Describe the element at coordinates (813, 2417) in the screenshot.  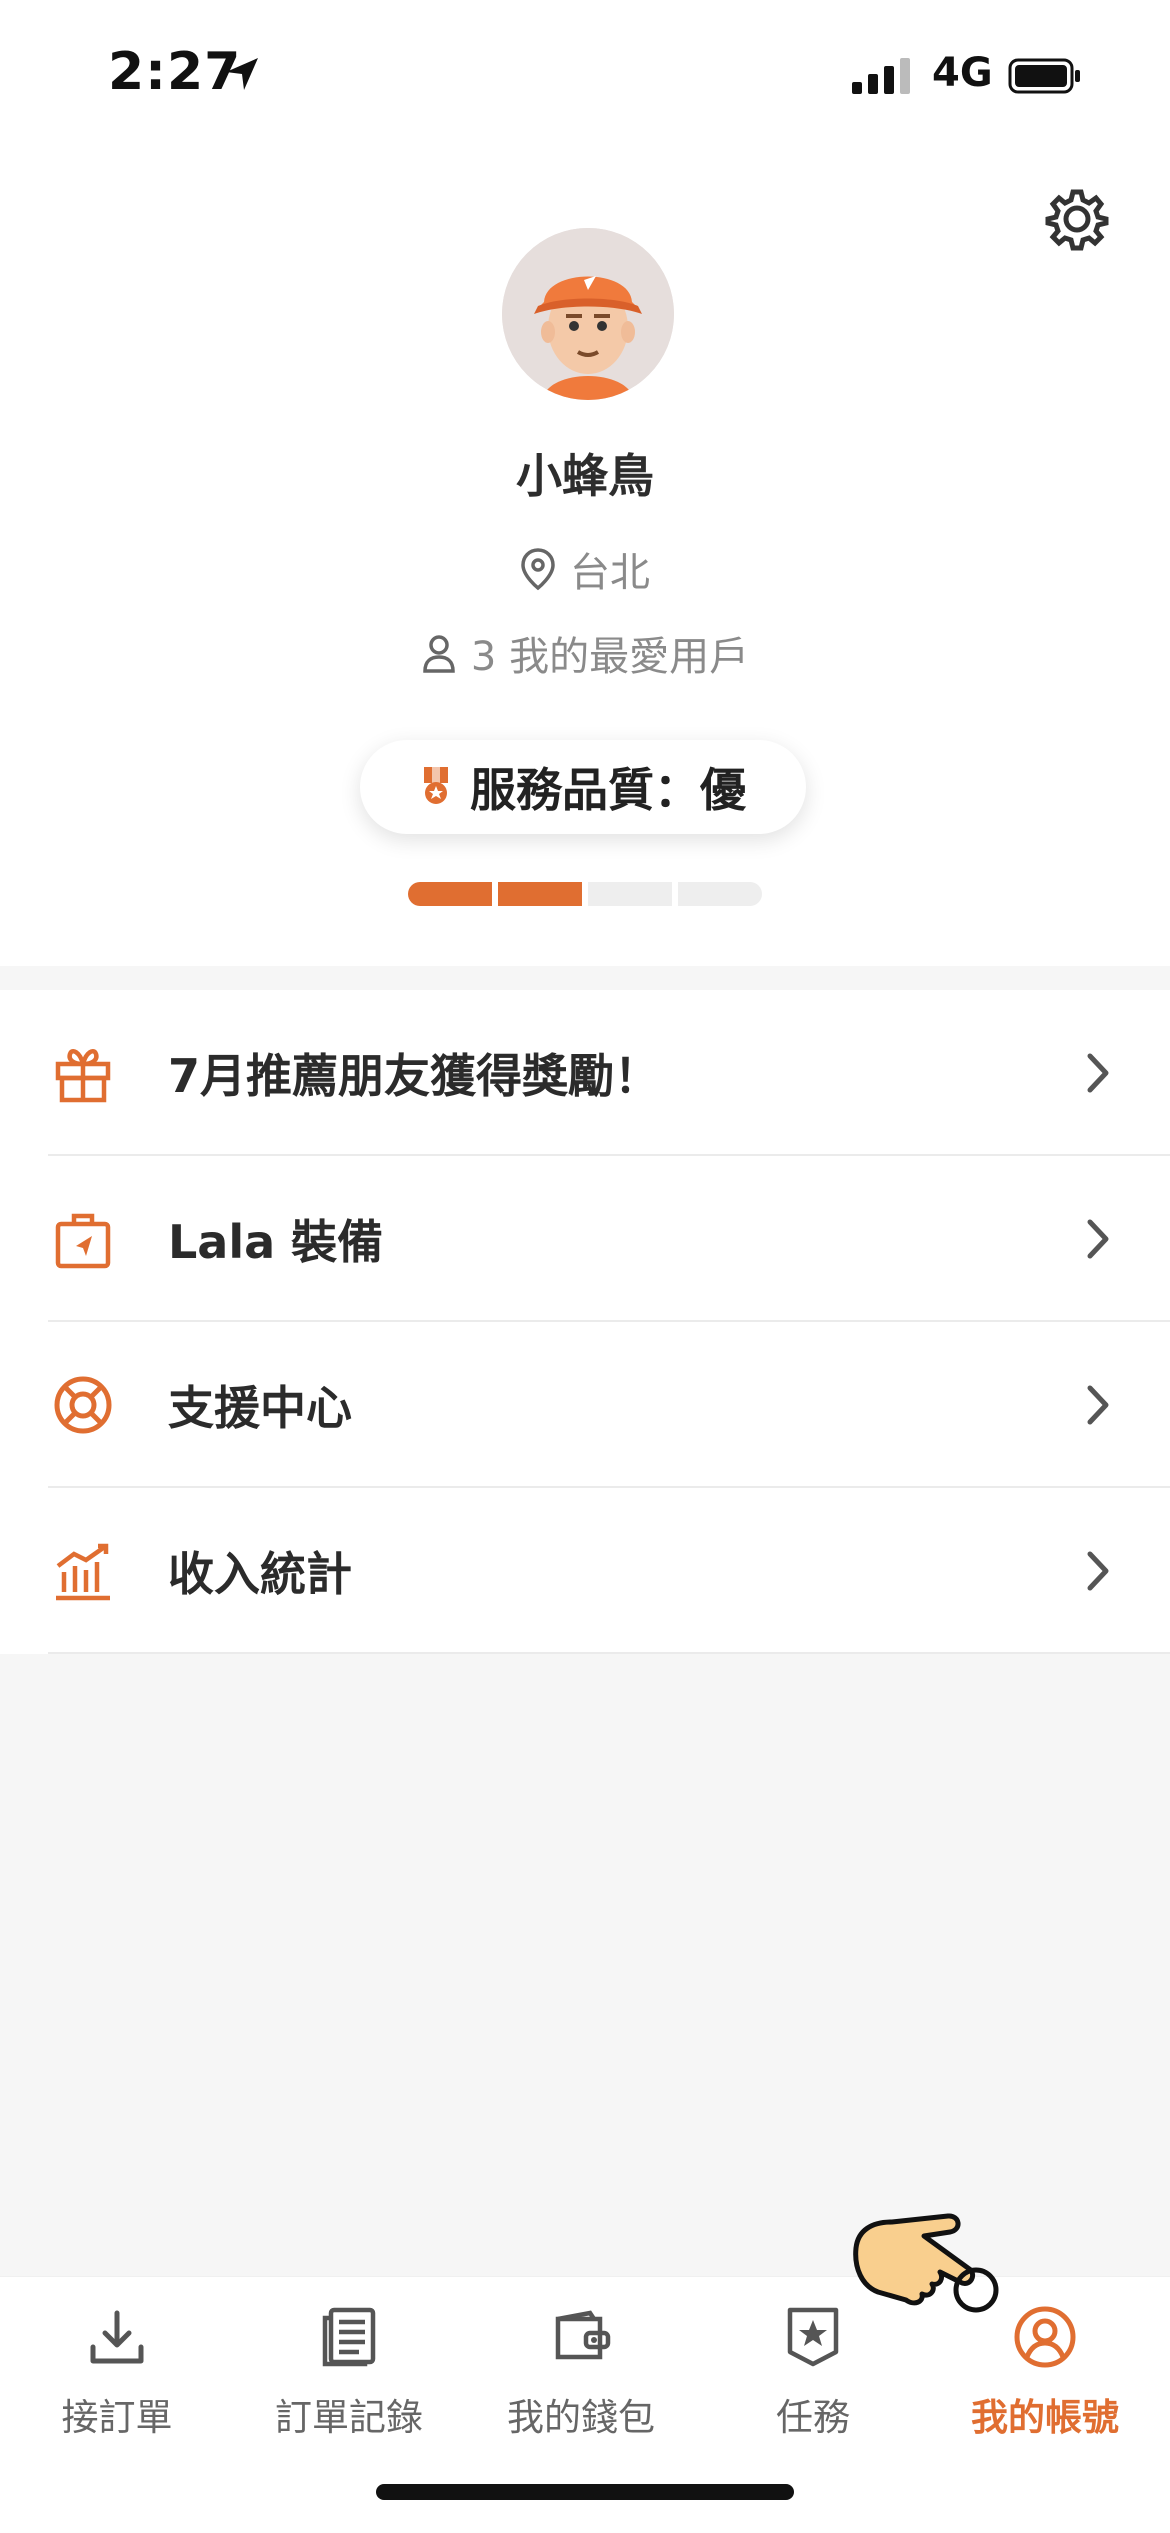
I see `nav-label: 任務` at that location.